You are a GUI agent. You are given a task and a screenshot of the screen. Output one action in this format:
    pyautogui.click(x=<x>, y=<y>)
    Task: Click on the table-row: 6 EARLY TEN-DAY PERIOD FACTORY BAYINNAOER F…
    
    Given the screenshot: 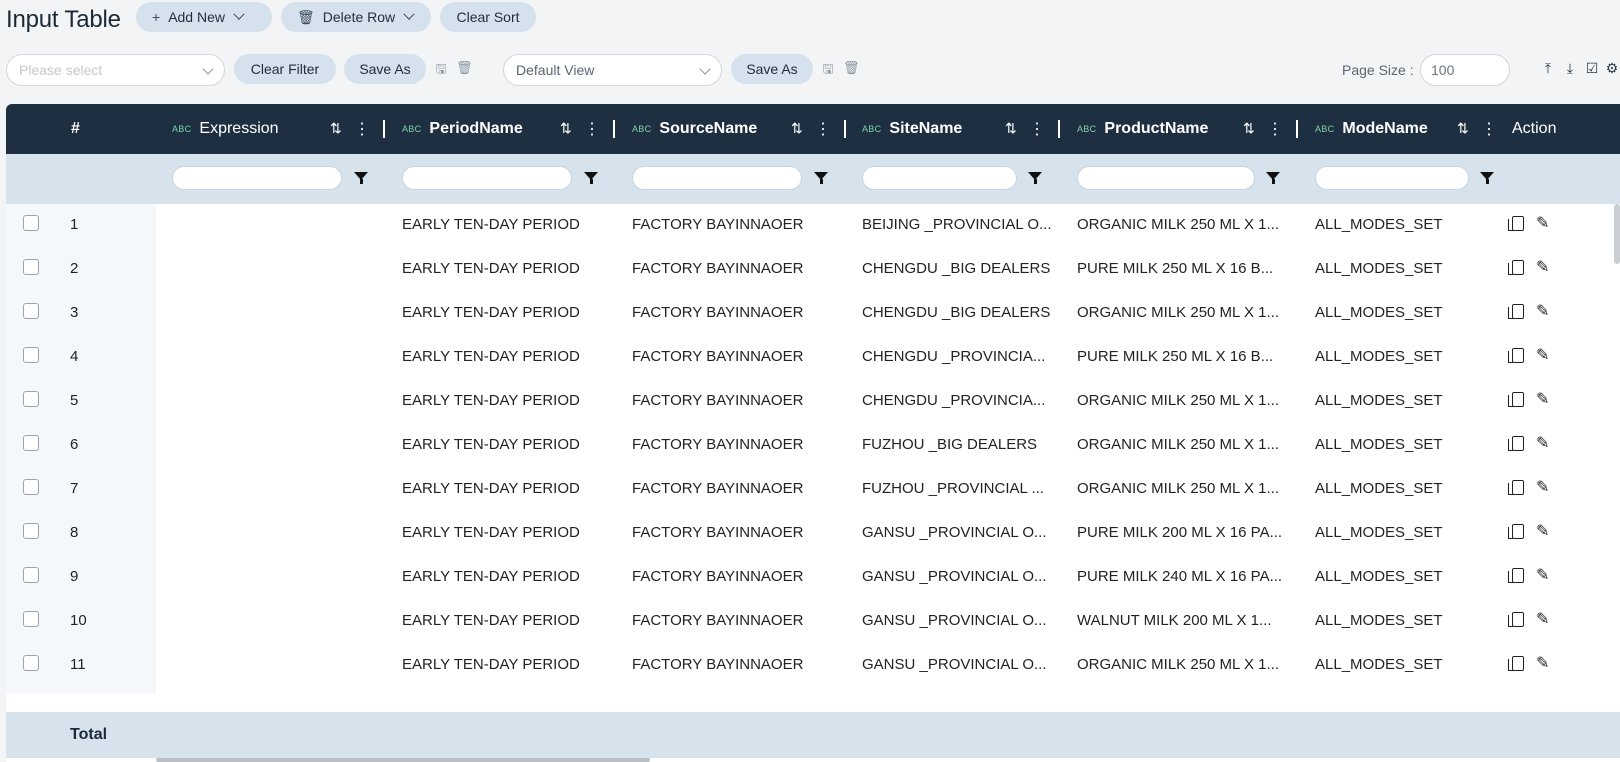 What is the action you would take?
    pyautogui.click(x=813, y=446)
    